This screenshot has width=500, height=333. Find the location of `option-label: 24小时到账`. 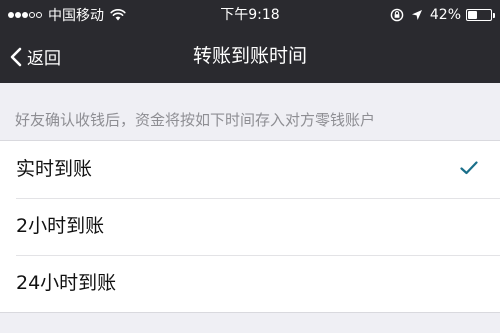

option-label: 24小时到账 is located at coordinates (66, 283).